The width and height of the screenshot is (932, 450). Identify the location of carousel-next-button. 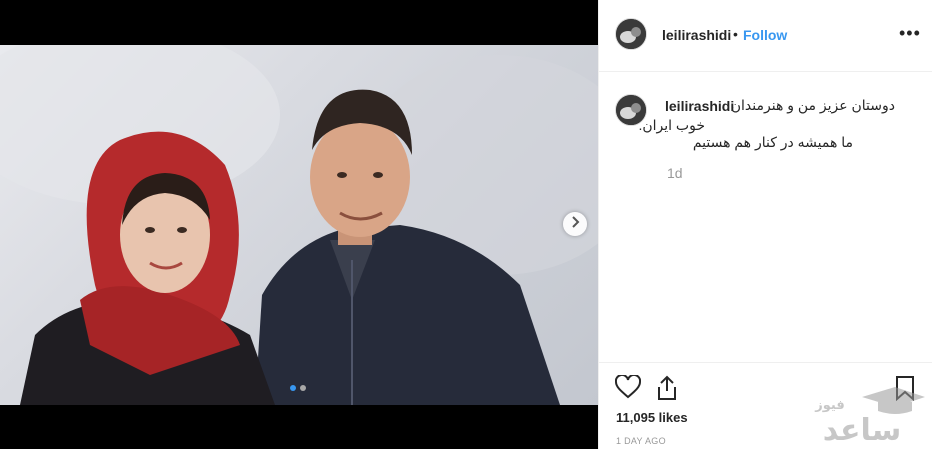
(575, 224).